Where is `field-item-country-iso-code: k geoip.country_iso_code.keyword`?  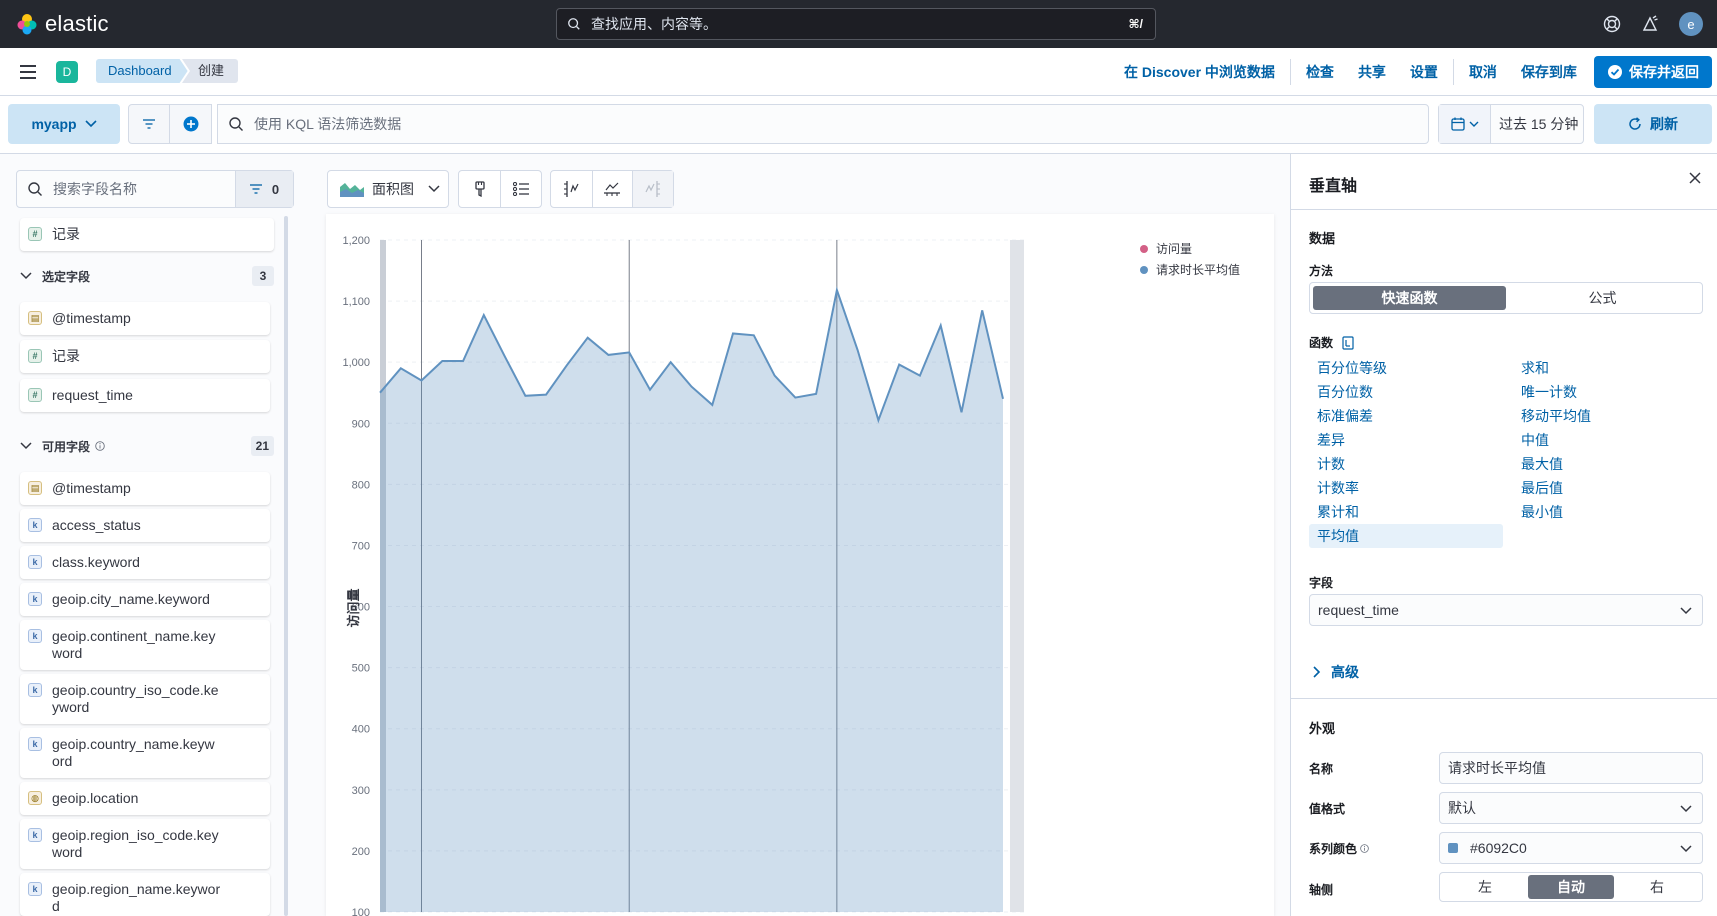
field-item-country-iso-code: k geoip.country_iso_code.keyword is located at coordinates (145, 699).